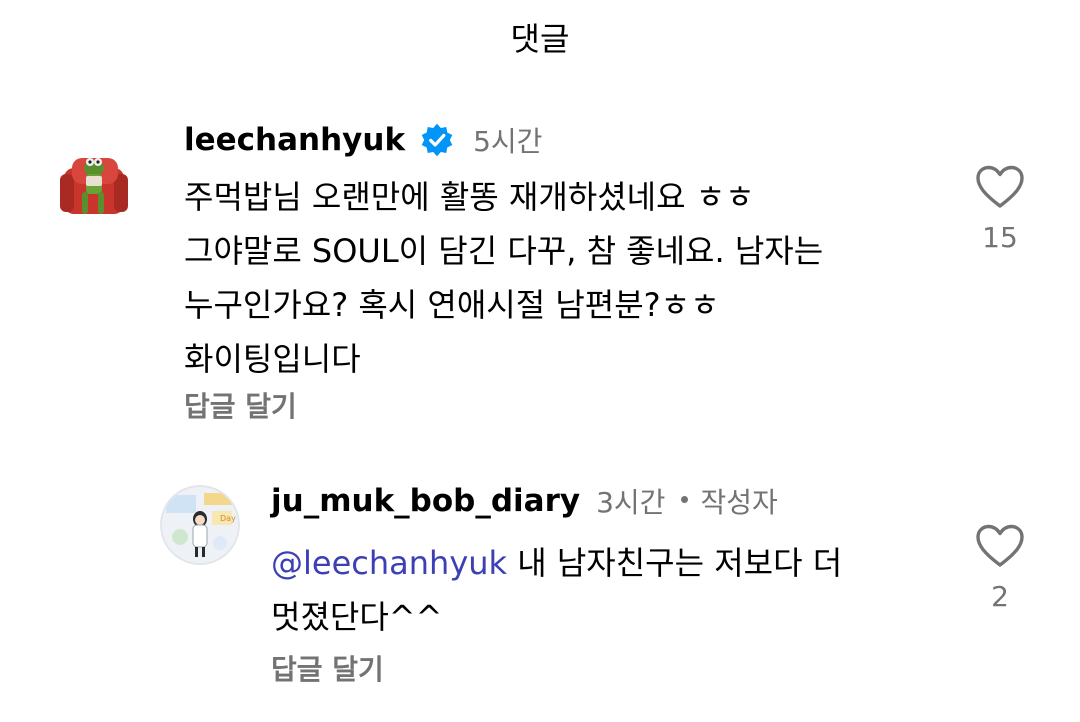 Image resolution: width=1080 pixels, height=722 pixels. Describe the element at coordinates (504, 251) in the screenshot. I see `comment-text-line: 그야말로 SOUL이 담긴 다꾸, 참 좋네요. 남자는` at that location.